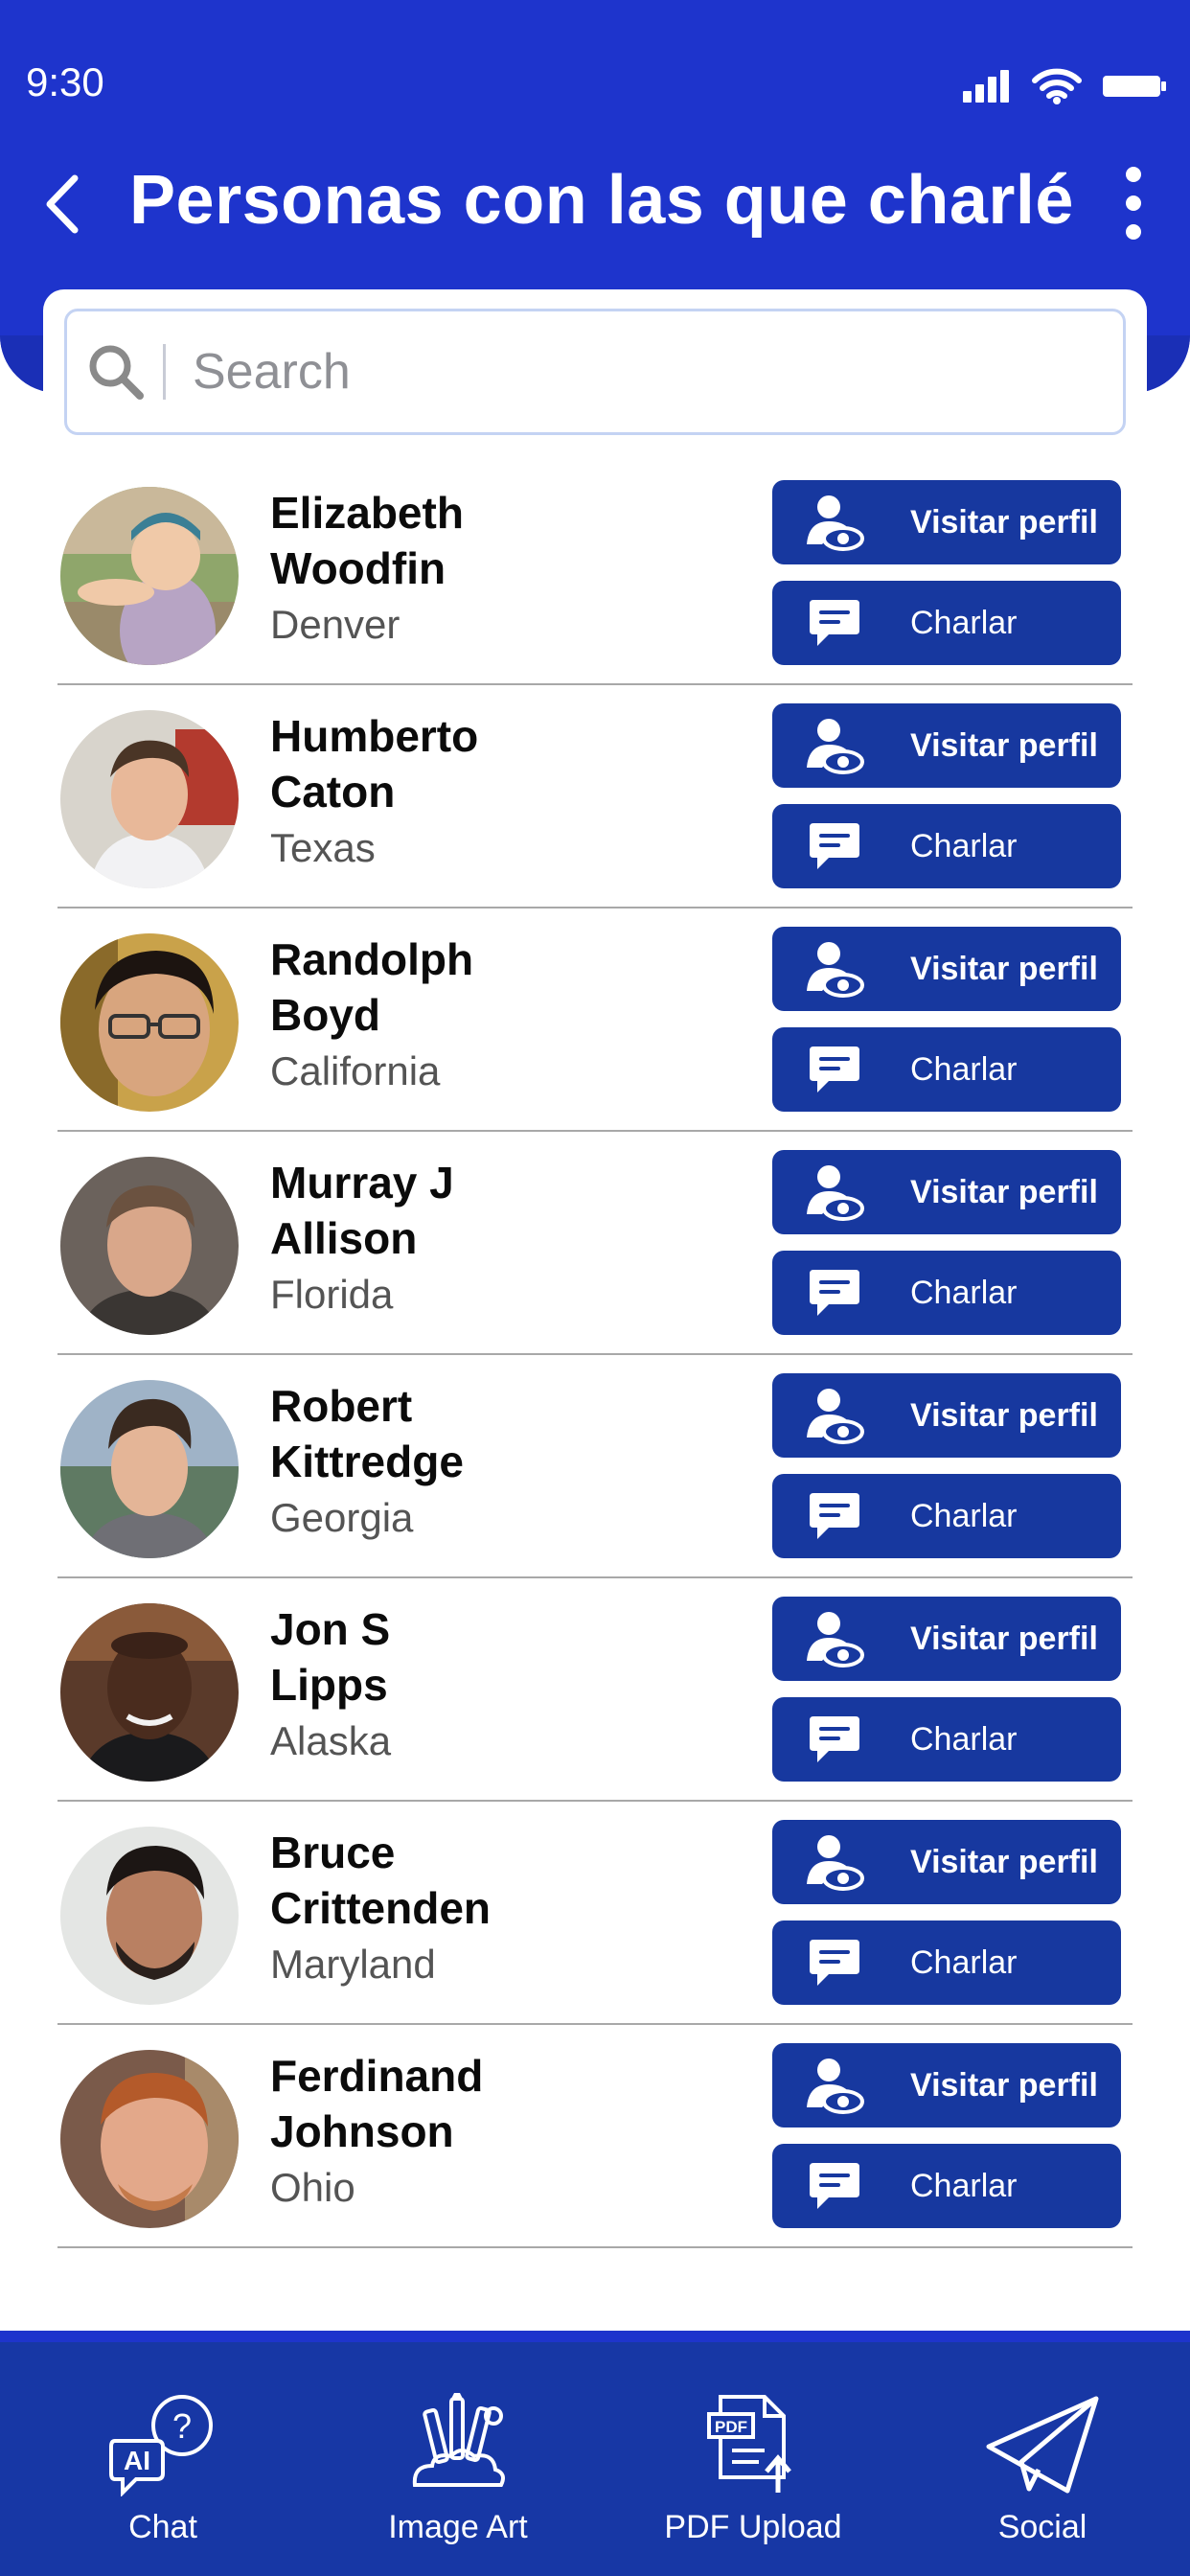 The image size is (1190, 2576). I want to click on nav-label-social: Social, so click(1042, 2527).